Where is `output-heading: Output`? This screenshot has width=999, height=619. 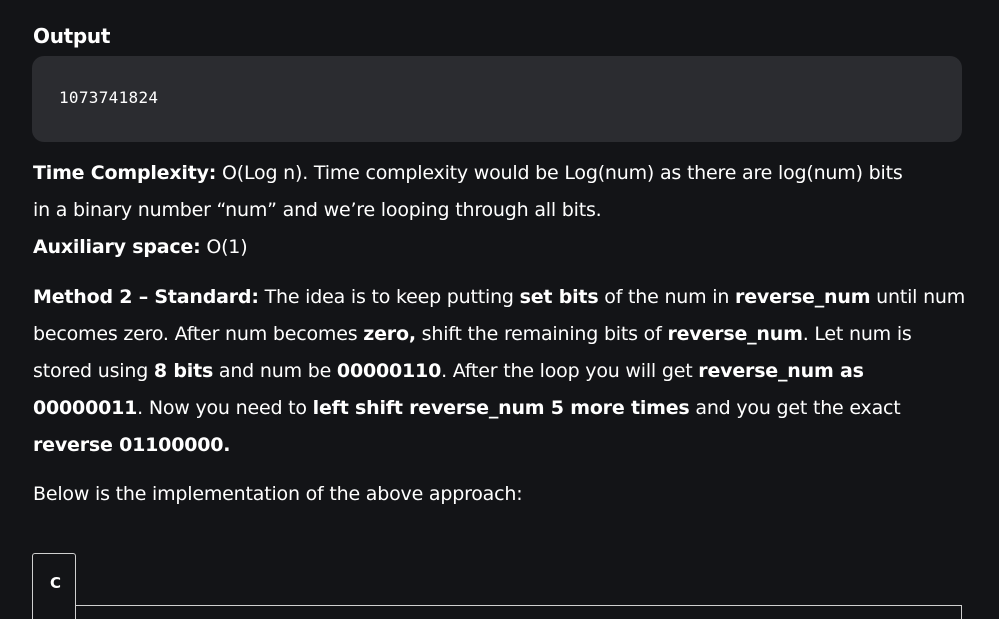
output-heading: Output is located at coordinates (72, 36).